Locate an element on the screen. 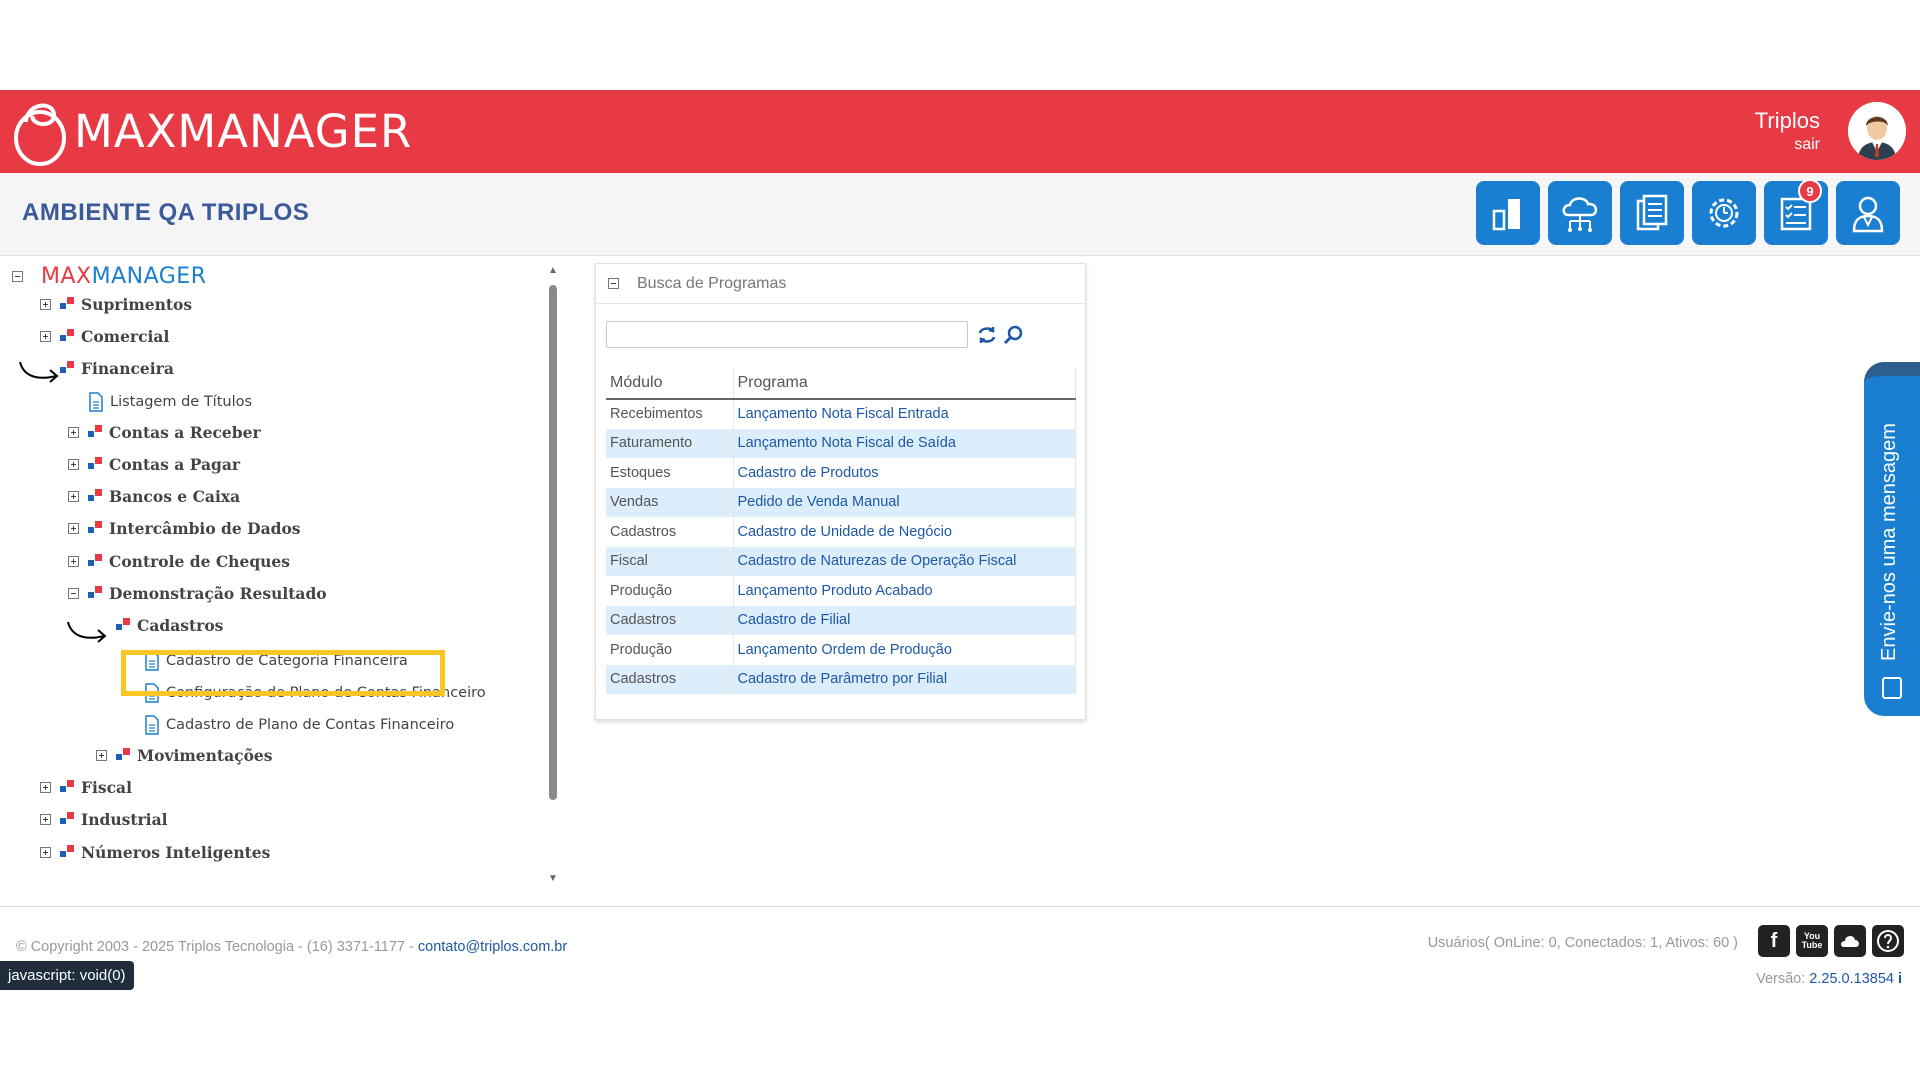 The image size is (1920, 1080). cloud-icon is located at coordinates (1850, 941).